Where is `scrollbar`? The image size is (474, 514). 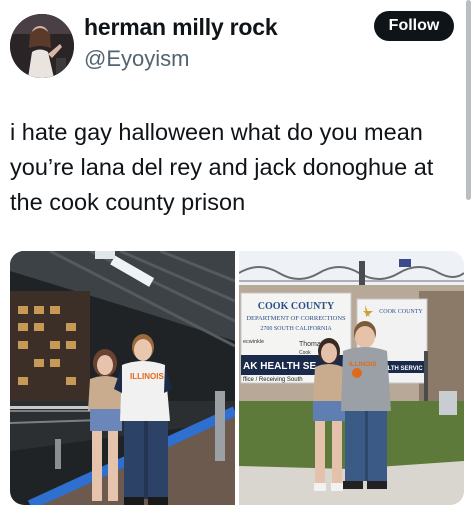 scrollbar is located at coordinates (468, 100).